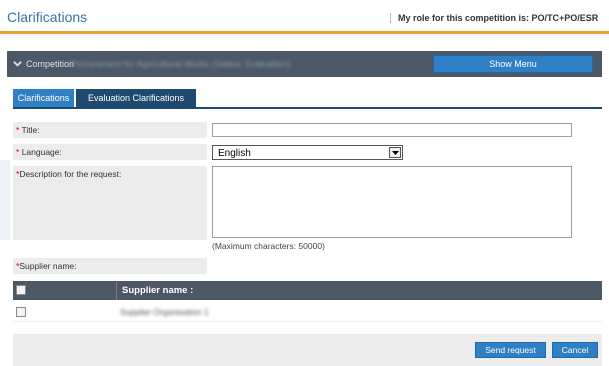 The image size is (609, 366). What do you see at coordinates (307, 290) in the screenshot?
I see `supplier-table-header: Supplier name :` at bounding box center [307, 290].